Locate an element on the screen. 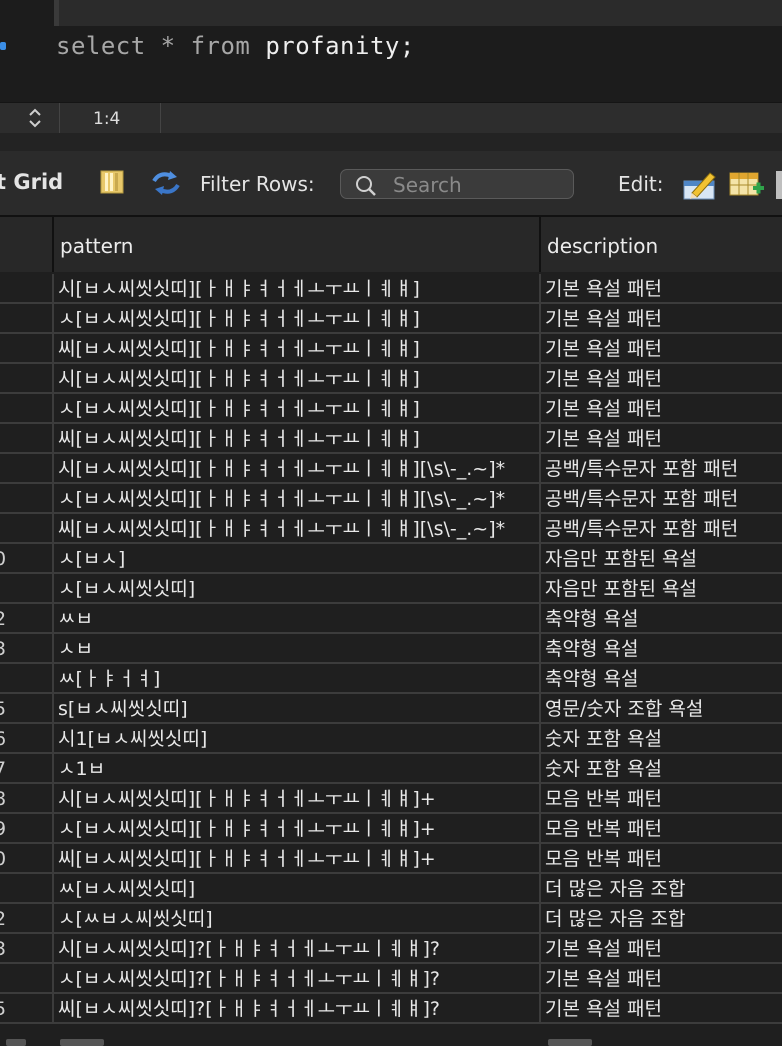  cell-pattern: 시[ㅂㅅ씨씻싯띠][ㅏㅐㅑㅕㅓㅔㅗㅜㅛㅣㅖㅒ][\s\-_.~]* is located at coordinates (297, 468).